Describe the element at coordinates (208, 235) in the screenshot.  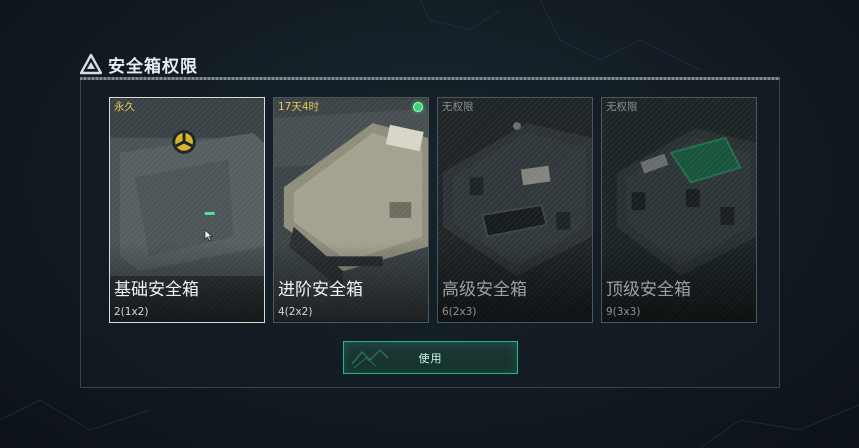
I see `cursor-pointer-icon` at that location.